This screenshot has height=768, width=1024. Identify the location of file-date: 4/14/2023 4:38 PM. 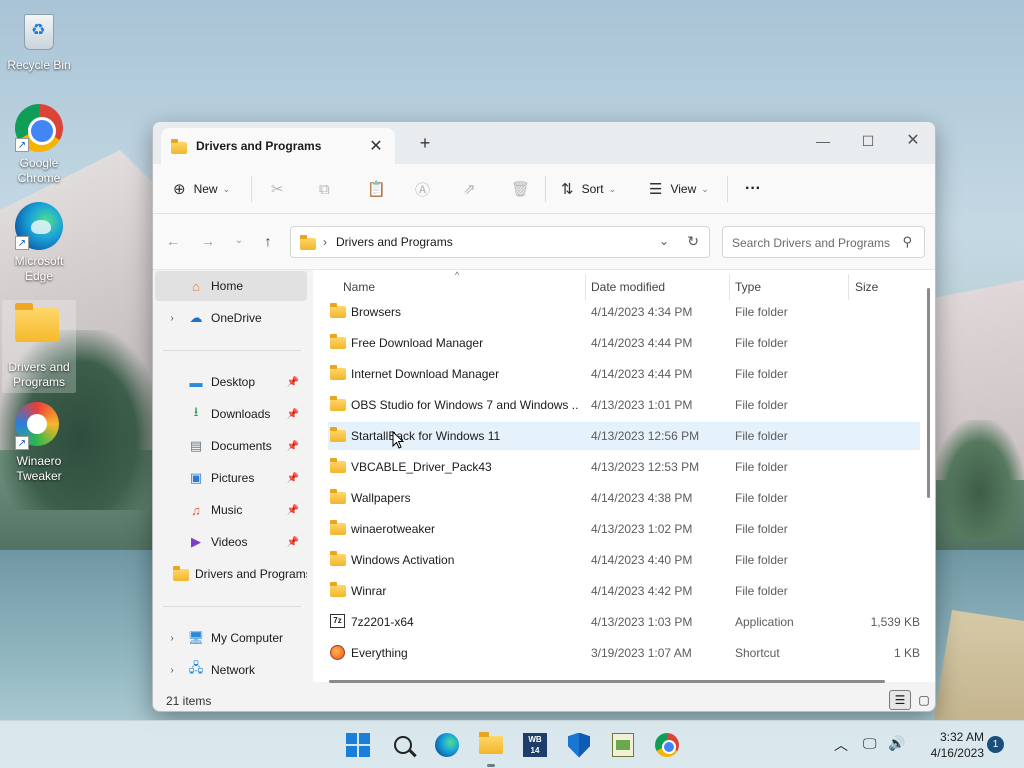
(642, 498).